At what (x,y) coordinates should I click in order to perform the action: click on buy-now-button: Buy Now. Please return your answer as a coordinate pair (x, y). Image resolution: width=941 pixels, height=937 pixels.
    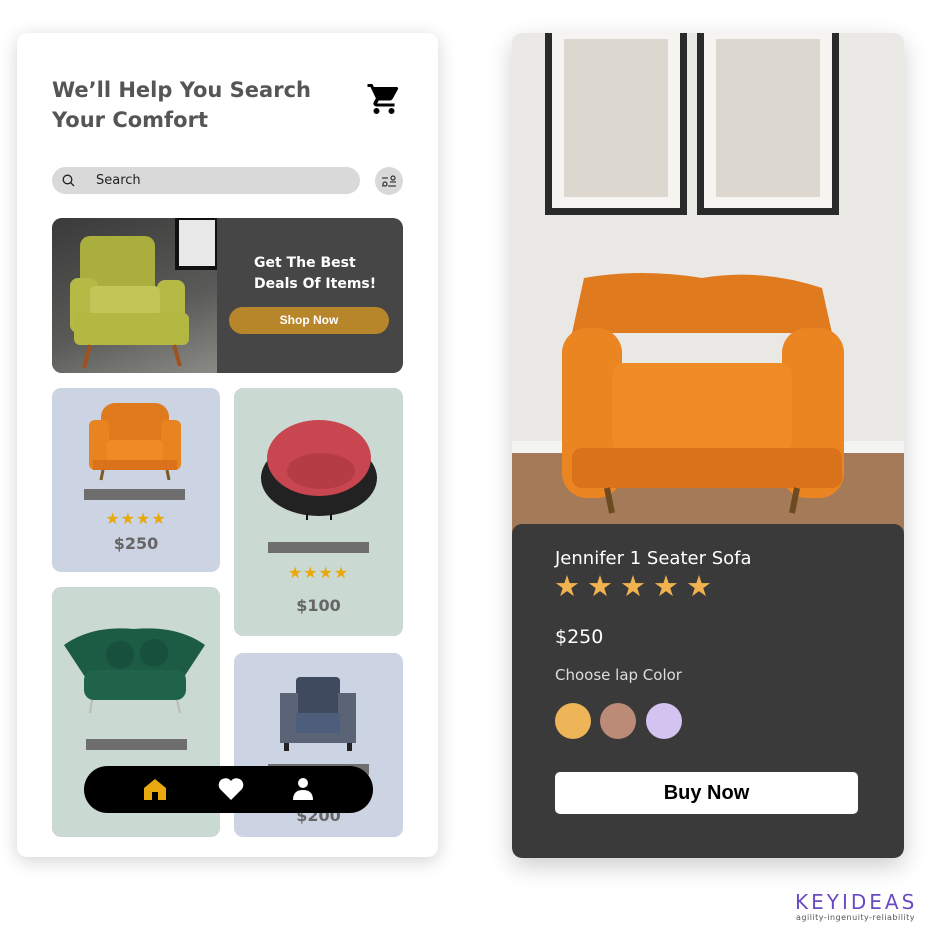
    Looking at the image, I should click on (706, 793).